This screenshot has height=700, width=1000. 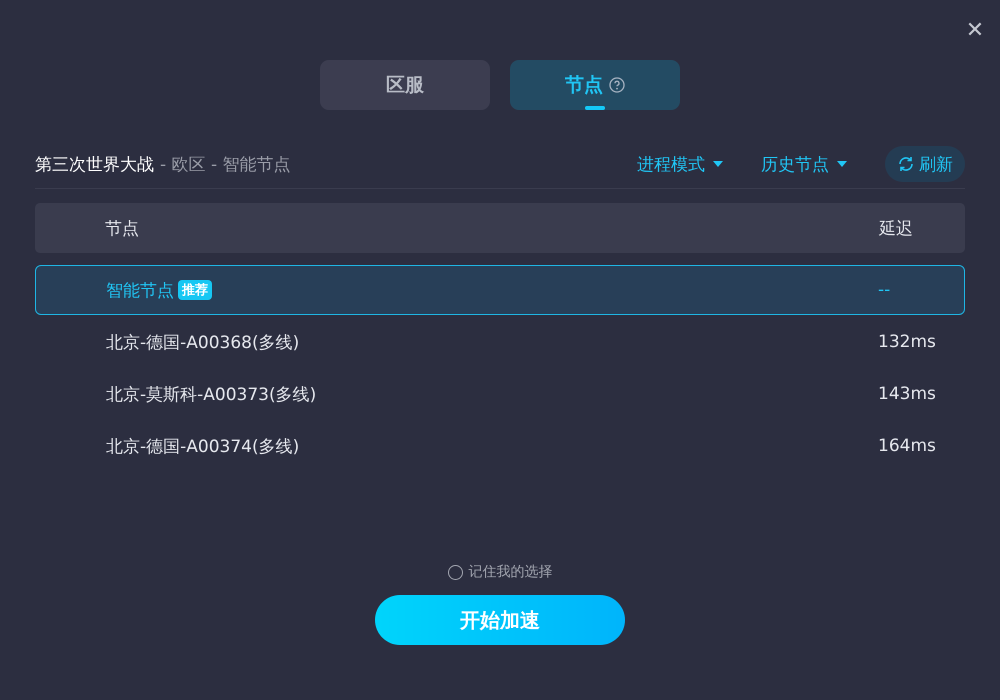 I want to click on node-row: 北京-莫斯科-A00373(多线) 143ms, so click(x=500, y=394).